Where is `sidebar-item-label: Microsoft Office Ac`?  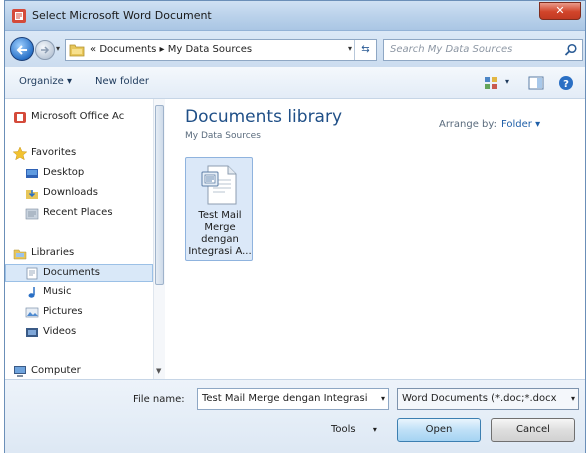 sidebar-item-label: Microsoft Office Ac is located at coordinates (78, 116).